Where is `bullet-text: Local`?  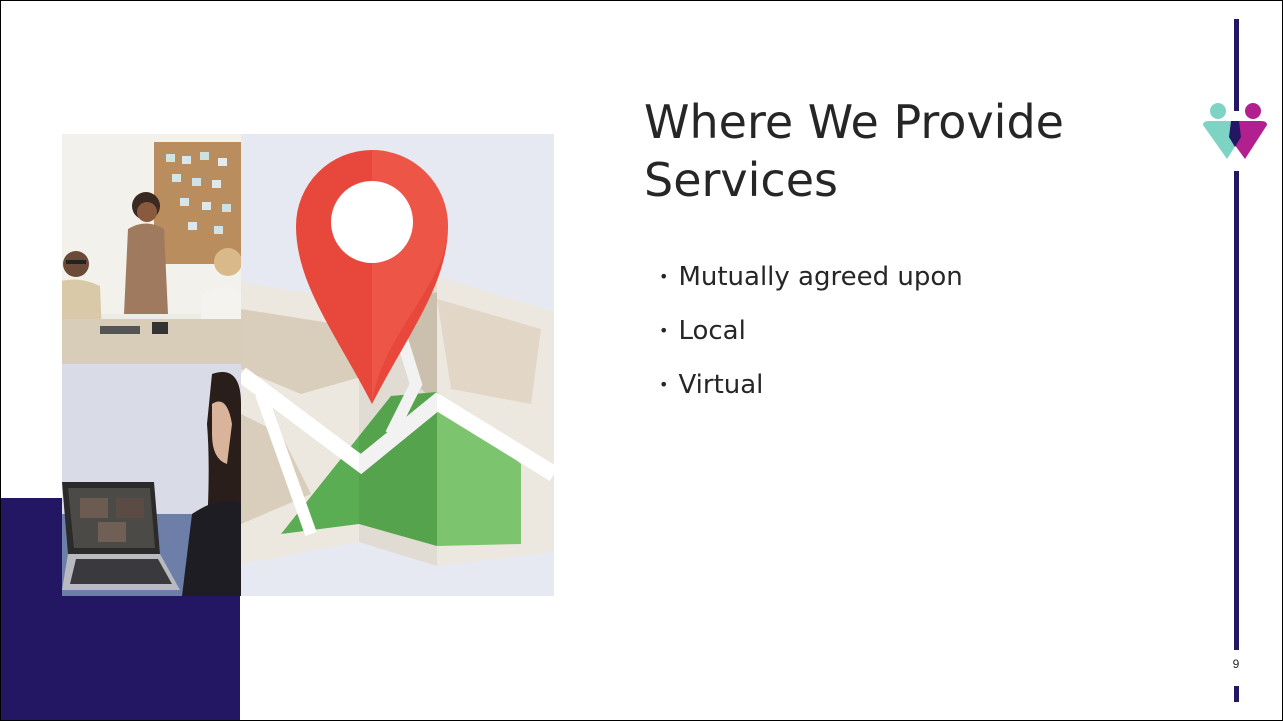
bullet-text: Local is located at coordinates (712, 331).